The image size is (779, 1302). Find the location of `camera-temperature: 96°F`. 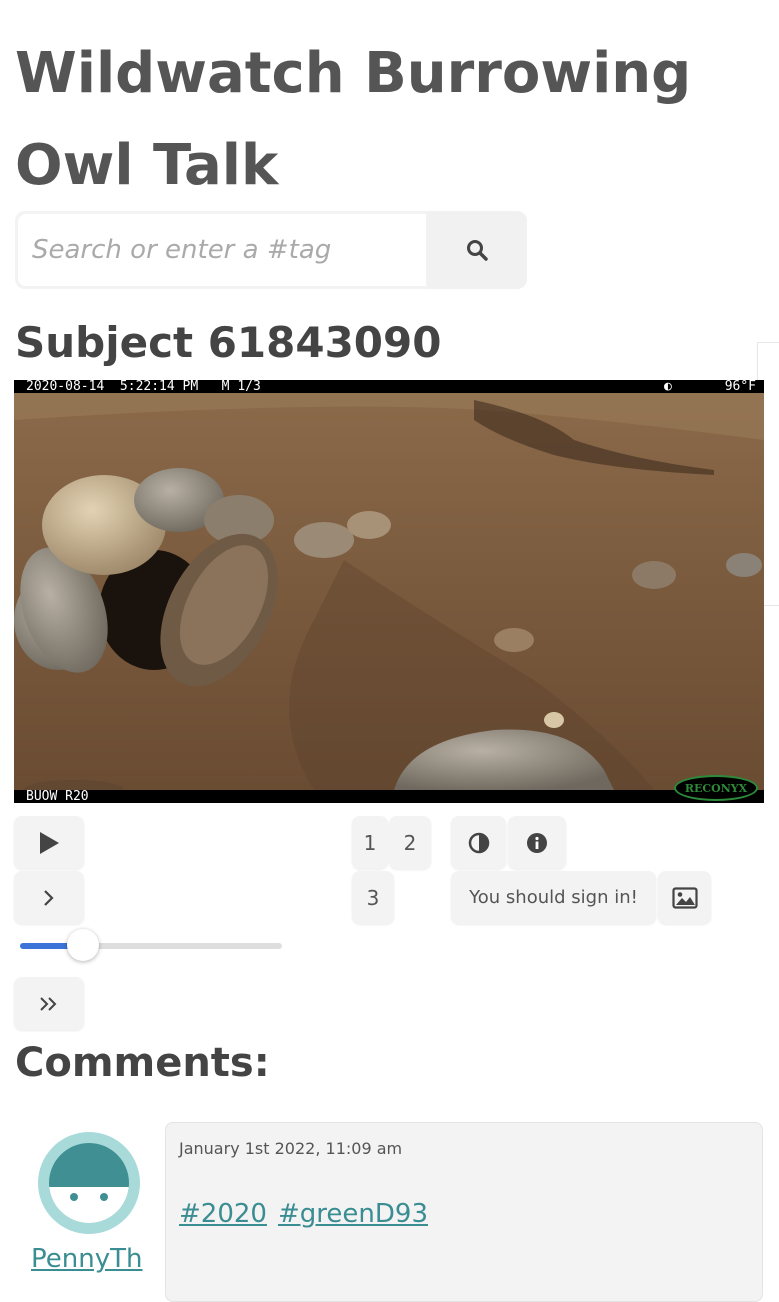

camera-temperature: 96°F is located at coordinates (740, 387).